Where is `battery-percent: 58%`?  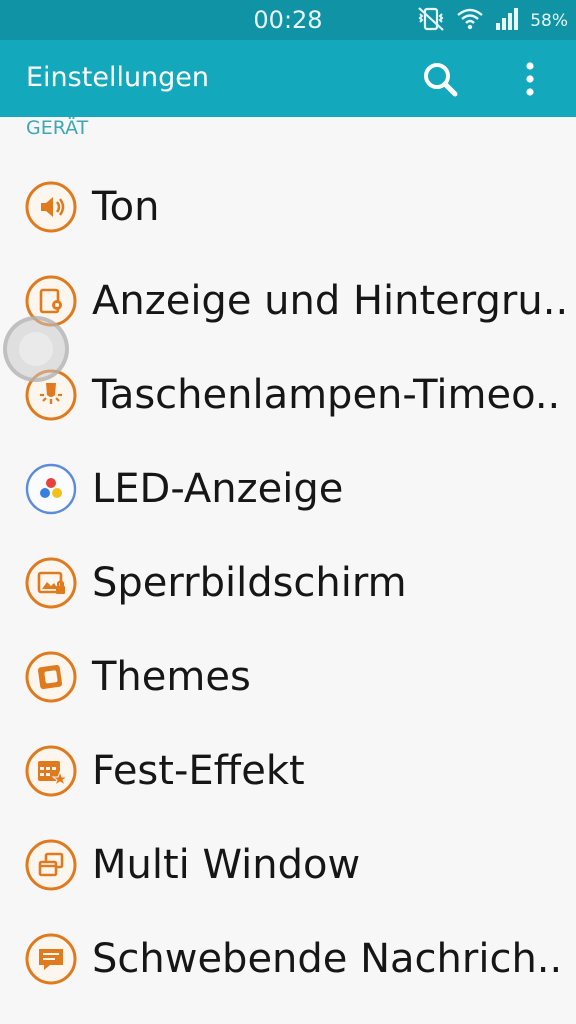
battery-percent: 58% is located at coordinates (549, 21).